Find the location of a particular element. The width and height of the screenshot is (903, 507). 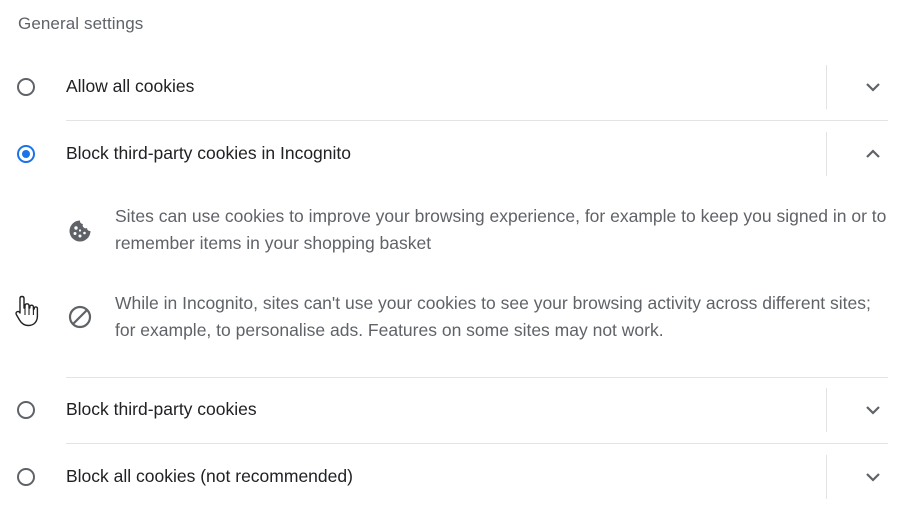

radio-block-third-party-incognito is located at coordinates (26, 154).